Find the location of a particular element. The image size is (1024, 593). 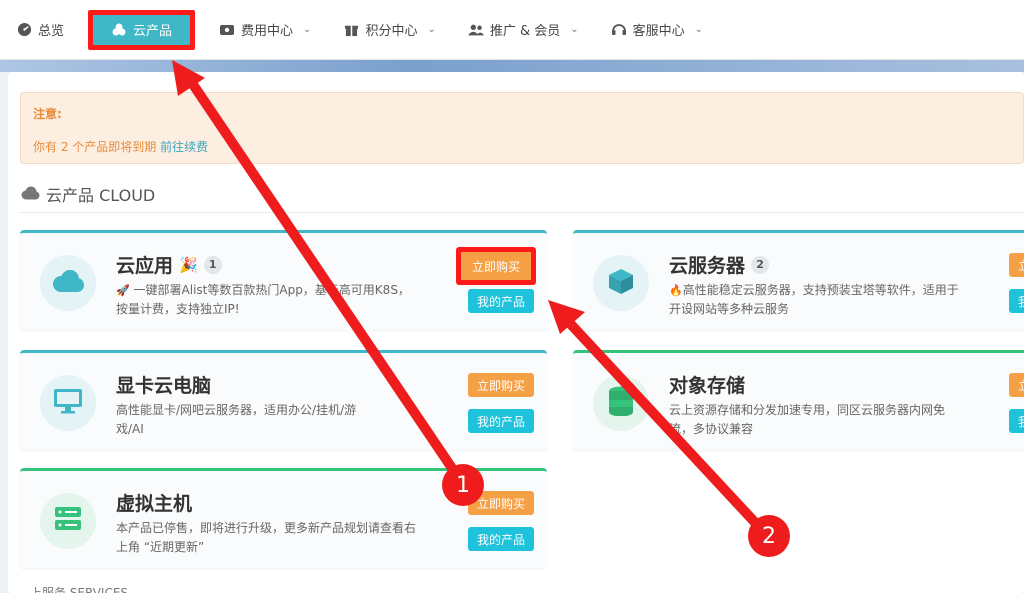

card-desc-line2: 戏/AI is located at coordinates (130, 429).